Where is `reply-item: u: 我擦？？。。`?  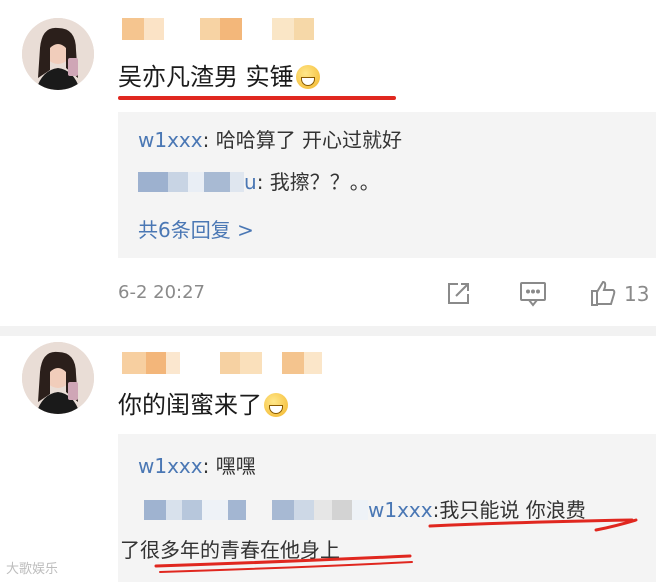
reply-item: u: 我擦？？。。 is located at coordinates (259, 182).